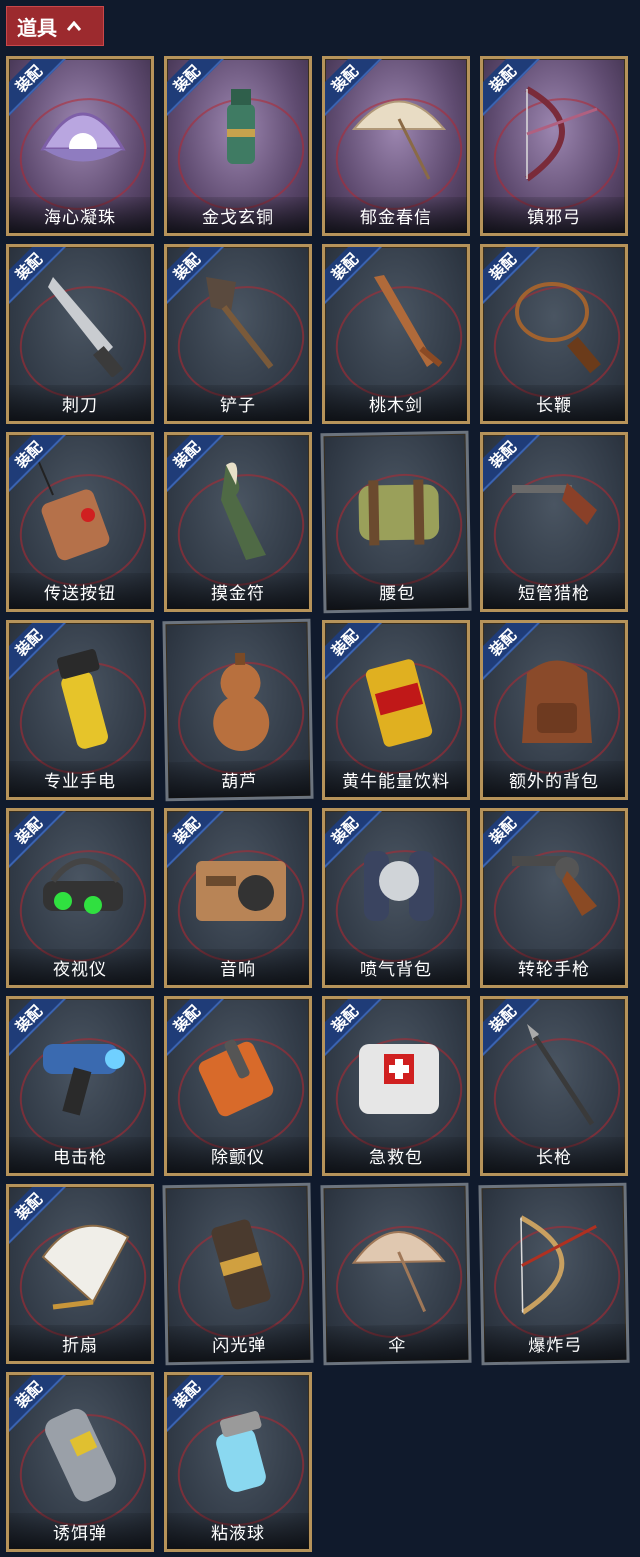 The image size is (640, 1557). Describe the element at coordinates (86, 327) in the screenshot. I see `knife-icon` at that location.